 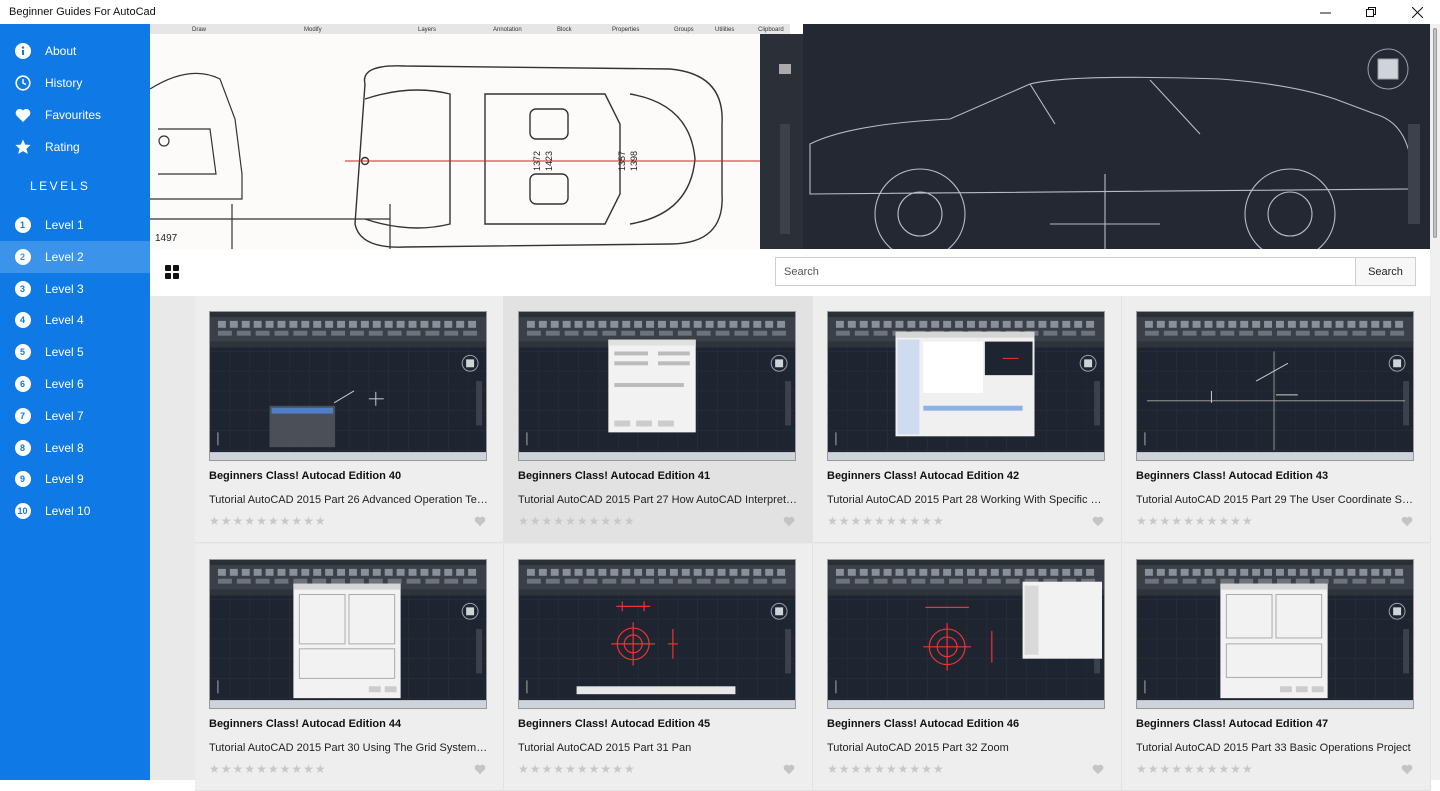 What do you see at coordinates (75, 320) in the screenshot?
I see `sidebar-item-level-4: 4 Level 4` at bounding box center [75, 320].